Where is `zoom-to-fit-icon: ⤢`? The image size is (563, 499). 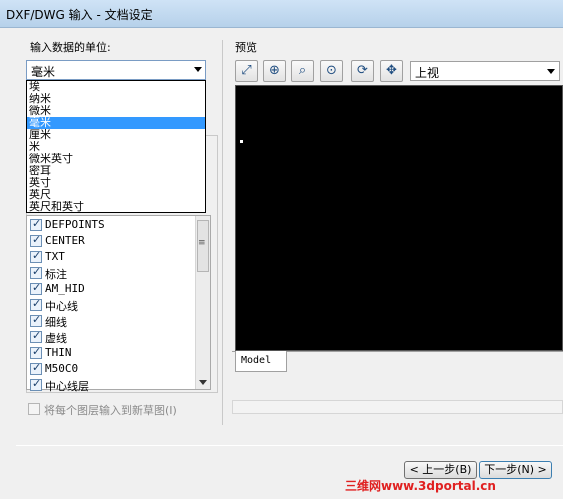 zoom-to-fit-icon: ⤢ is located at coordinates (246, 71).